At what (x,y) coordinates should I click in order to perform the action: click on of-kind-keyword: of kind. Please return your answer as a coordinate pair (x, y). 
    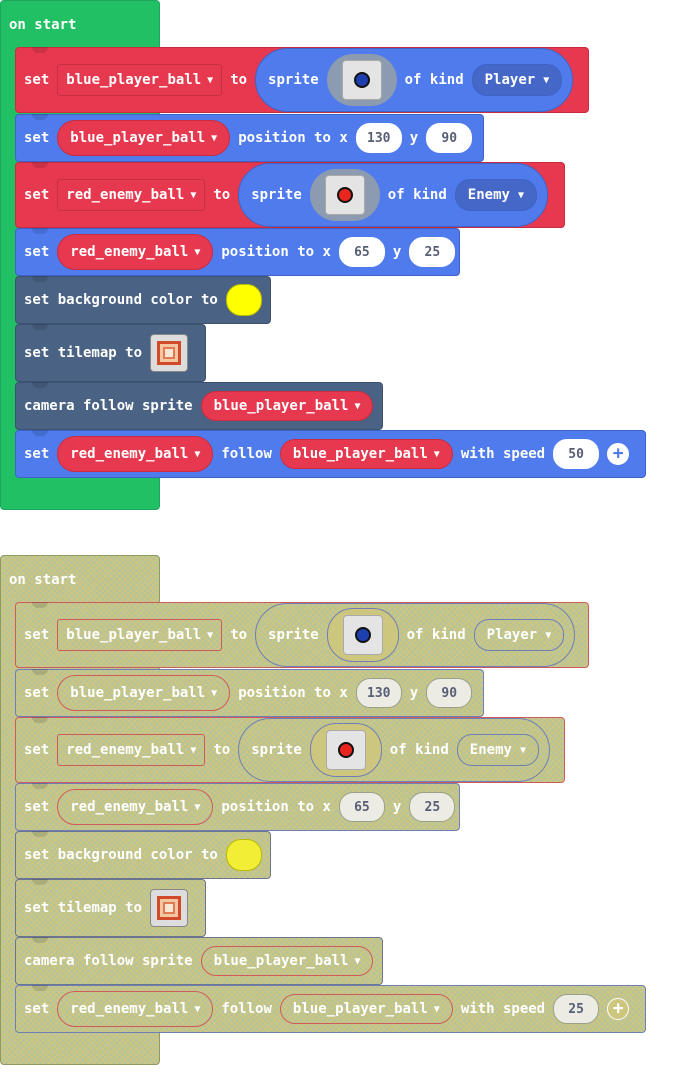
    Looking at the image, I should click on (419, 750).